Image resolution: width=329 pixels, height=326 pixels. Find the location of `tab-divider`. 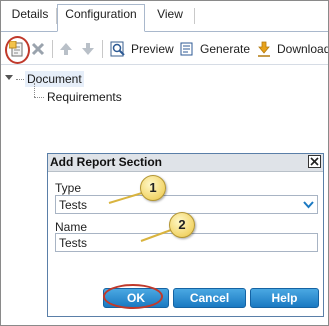

tab-divider is located at coordinates (194, 16).